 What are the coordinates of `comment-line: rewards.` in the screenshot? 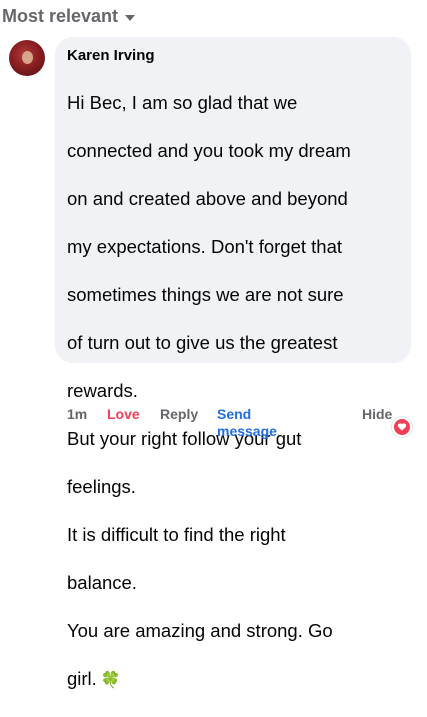 It's located at (102, 390).